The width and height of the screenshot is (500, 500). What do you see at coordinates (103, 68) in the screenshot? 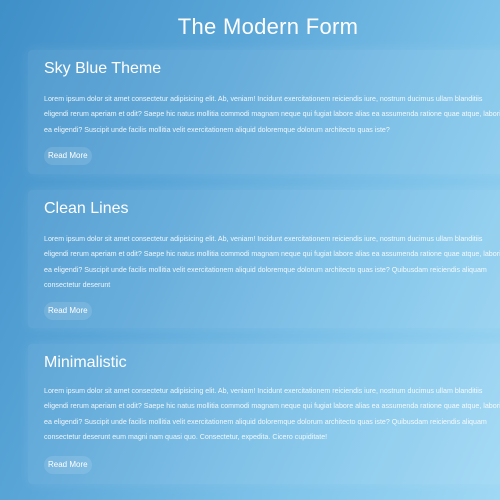
I see `card-title: Sky Blue Theme` at bounding box center [103, 68].